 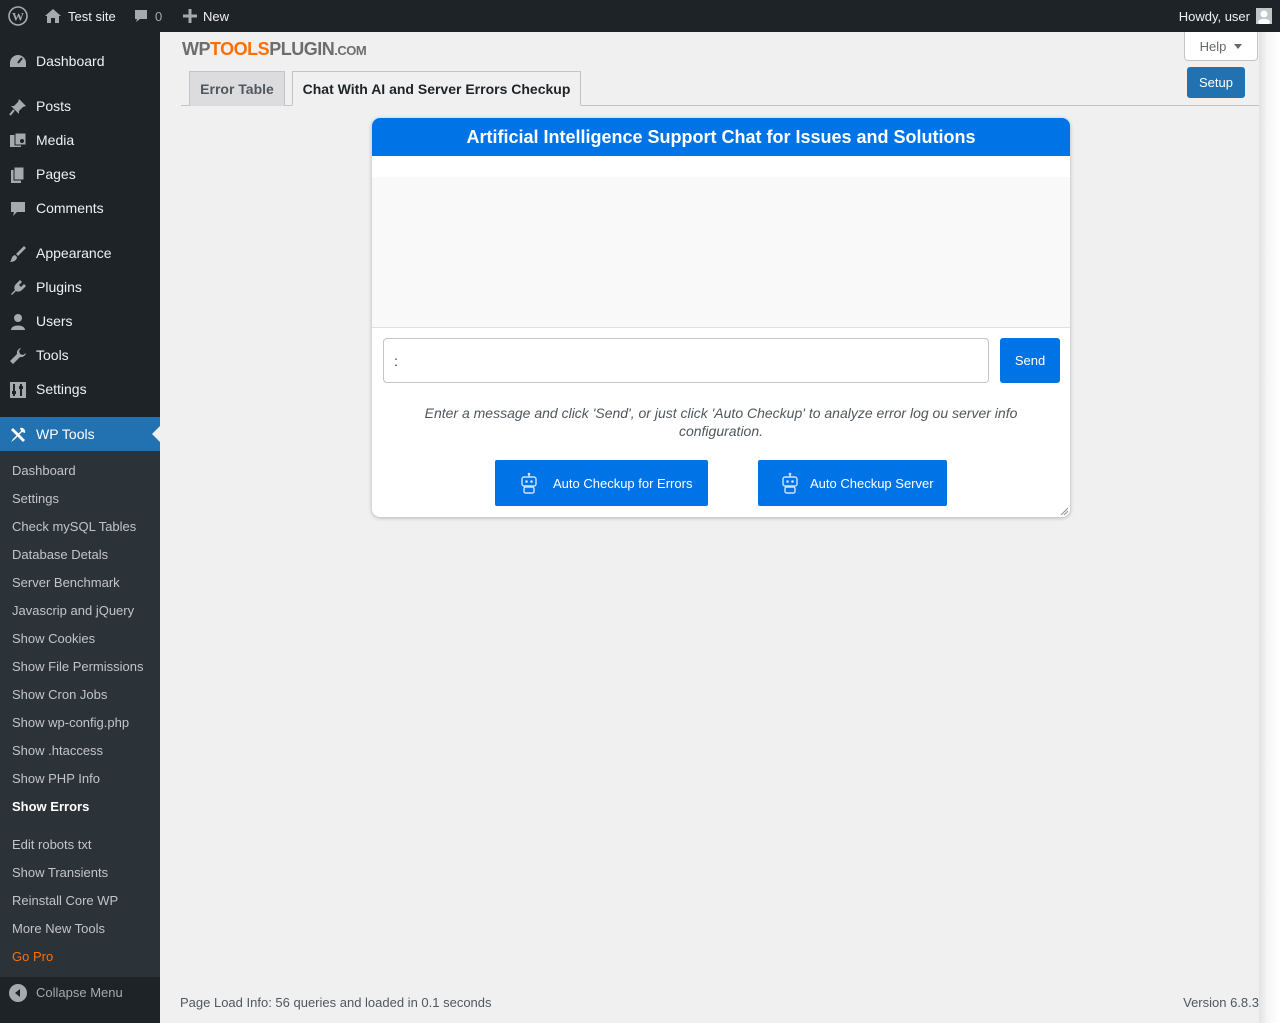 What do you see at coordinates (61, 389) in the screenshot?
I see `menu-label: Settings` at bounding box center [61, 389].